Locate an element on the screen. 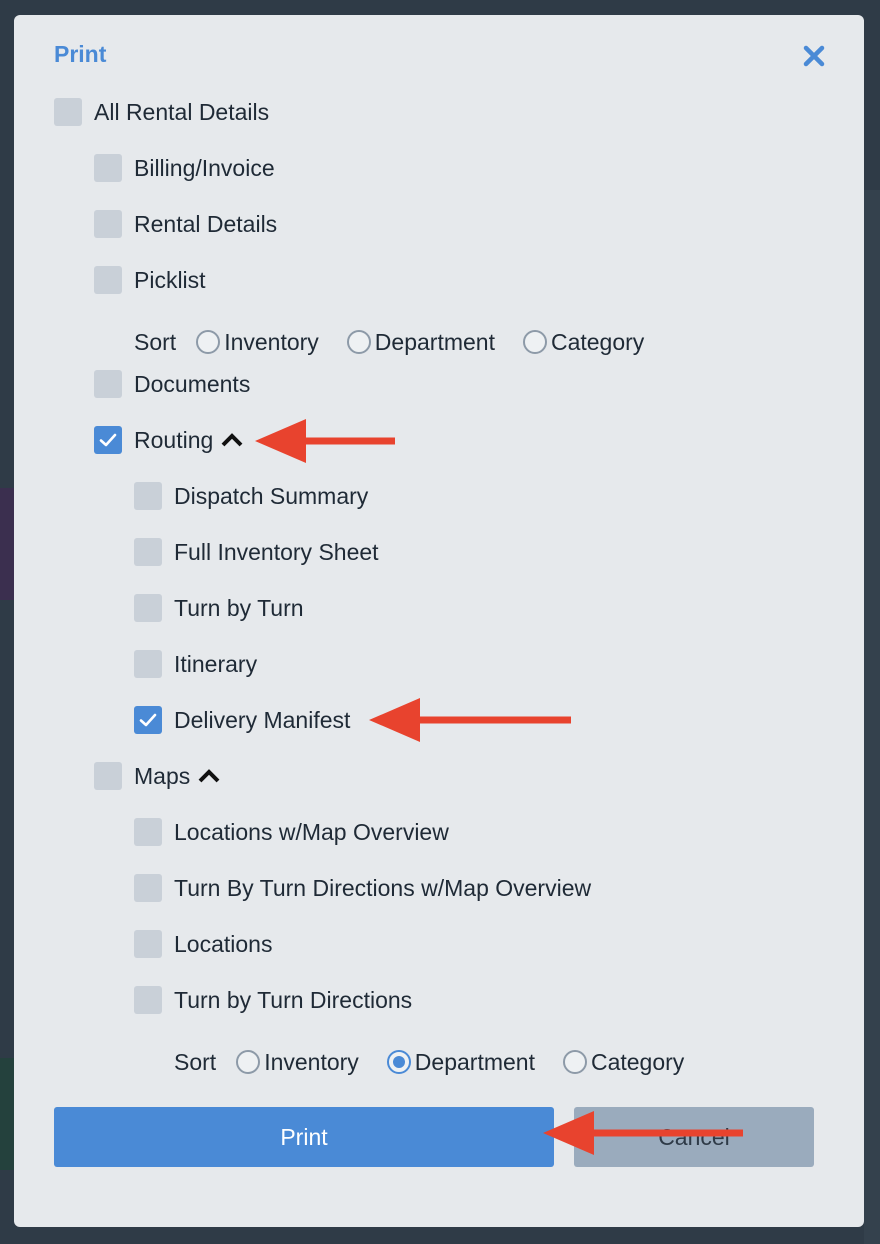 Image resolution: width=880 pixels, height=1244 pixels. radio-button-selected is located at coordinates (398, 1062).